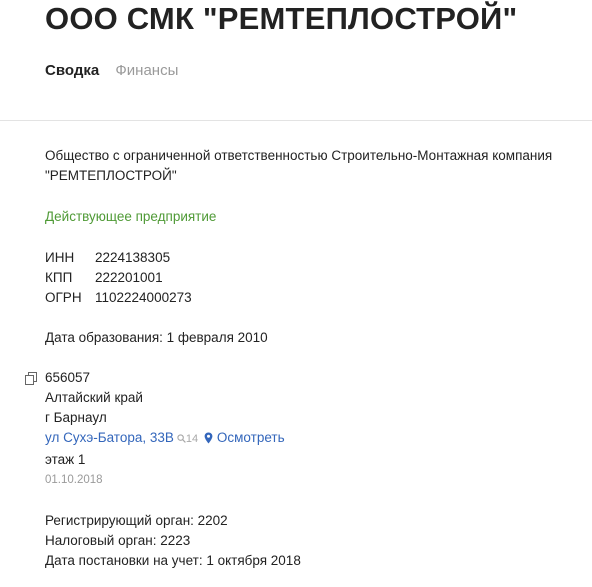  What do you see at coordinates (181, 438) in the screenshot?
I see `search-icon` at bounding box center [181, 438].